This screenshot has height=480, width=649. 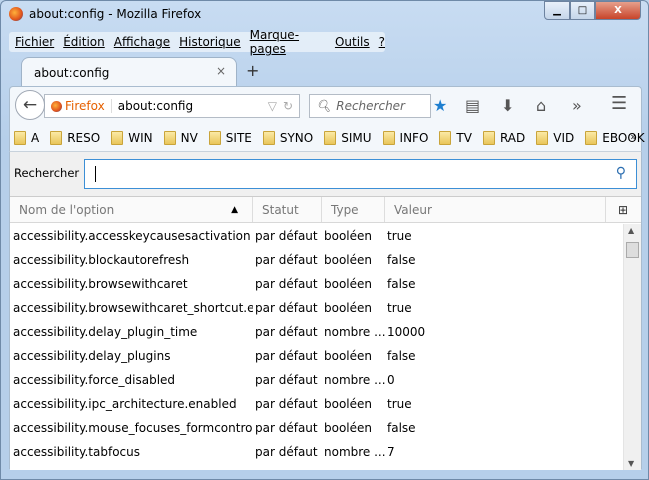 I want to click on menu-outils: Outils, so click(x=352, y=42).